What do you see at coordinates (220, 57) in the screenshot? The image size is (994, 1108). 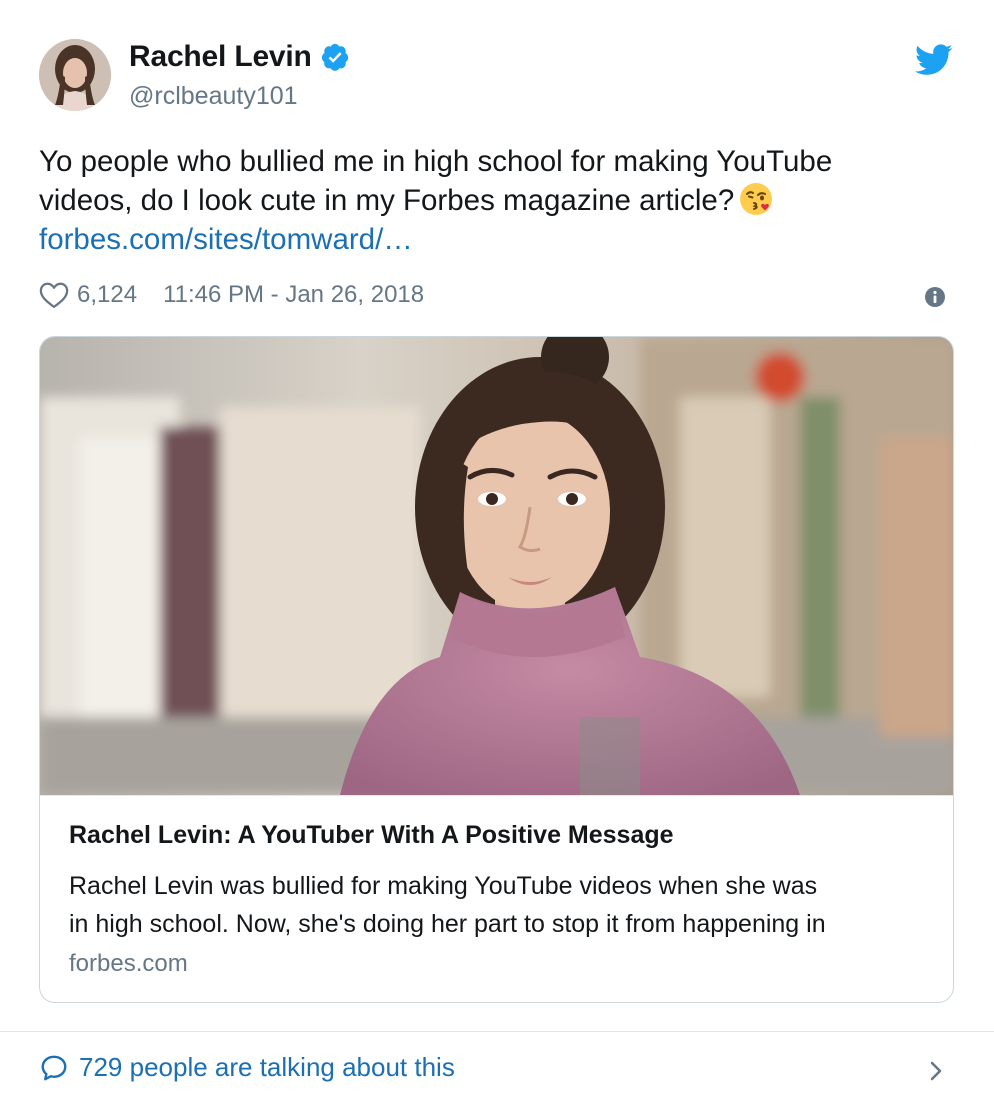 I see `author-display-name: Rachel Levin` at bounding box center [220, 57].